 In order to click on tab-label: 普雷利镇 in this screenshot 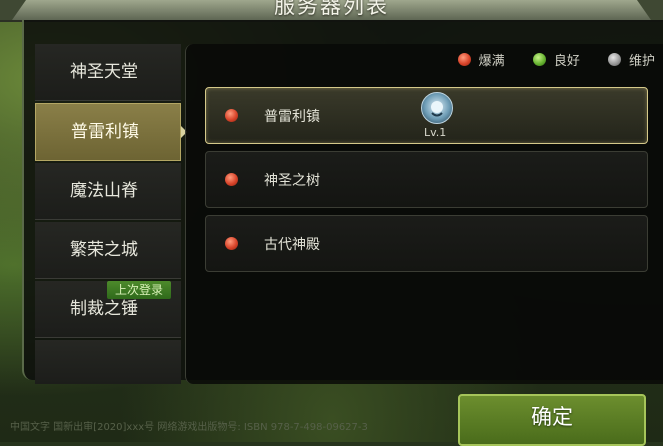, I will do `click(105, 132)`.